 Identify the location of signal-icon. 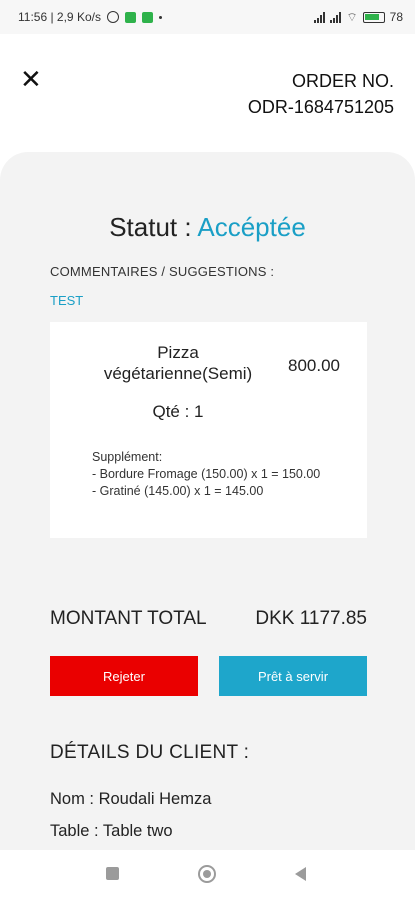
(320, 17).